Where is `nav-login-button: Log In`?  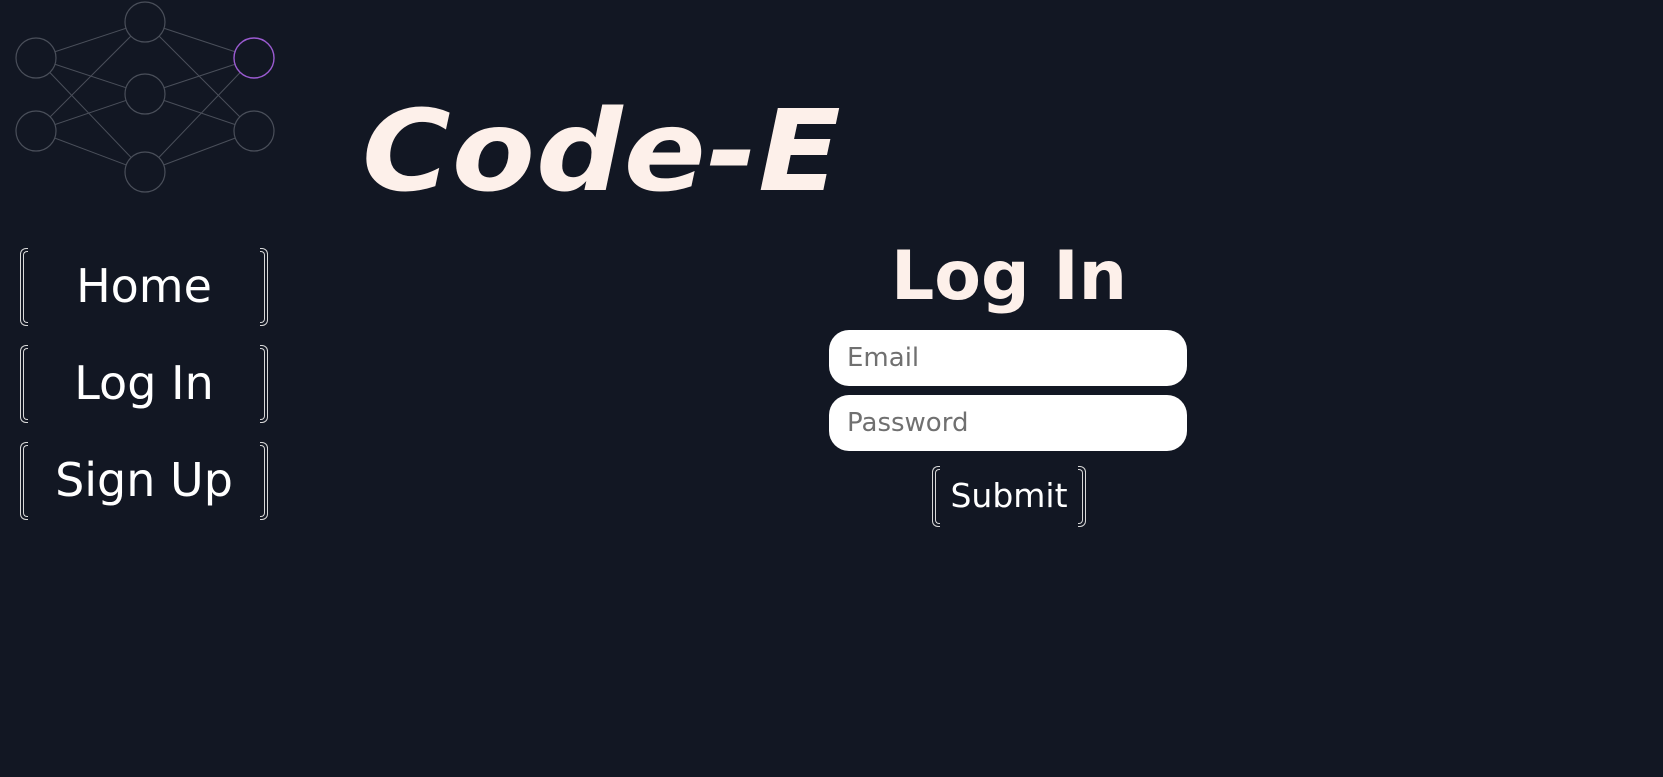
nav-login-button: Log In is located at coordinates (144, 384).